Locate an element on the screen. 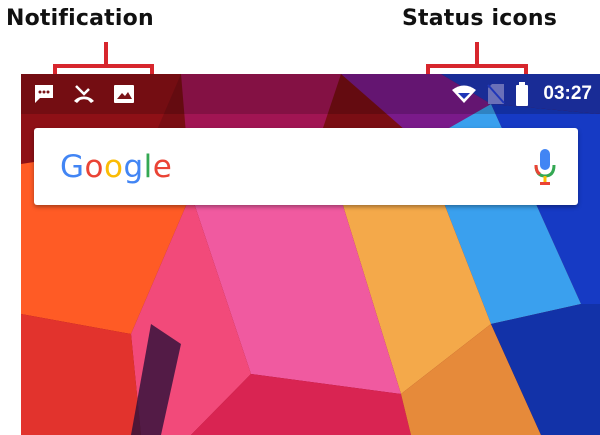 The image size is (600, 435). microphone-icon is located at coordinates (545, 166).